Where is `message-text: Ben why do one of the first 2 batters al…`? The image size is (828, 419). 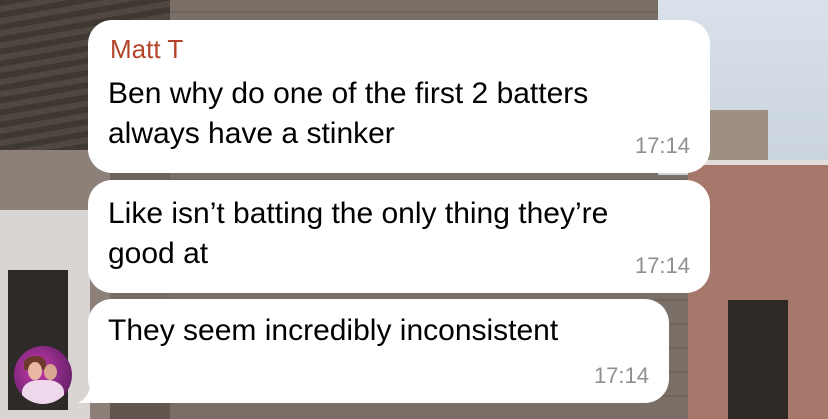
message-text: Ben why do one of the first 2 batters al… is located at coordinates (348, 113).